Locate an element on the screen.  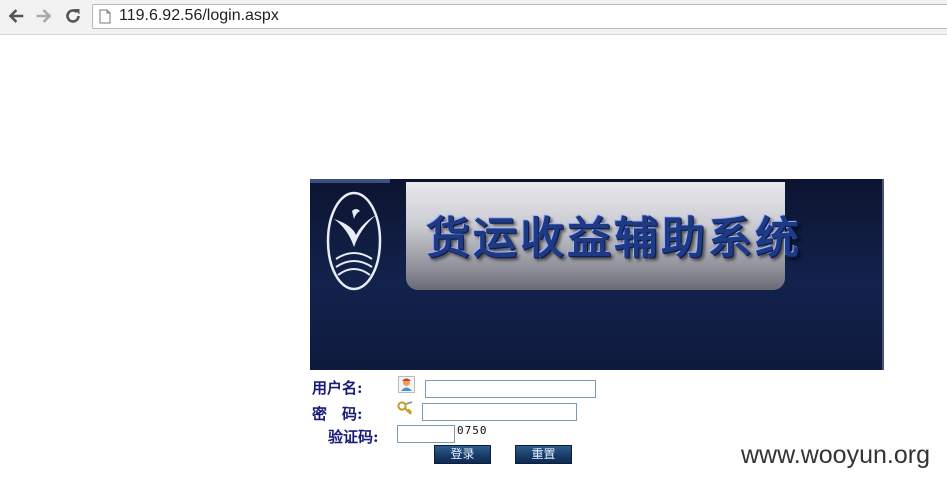
bird-logo-icon is located at coordinates (354, 241).